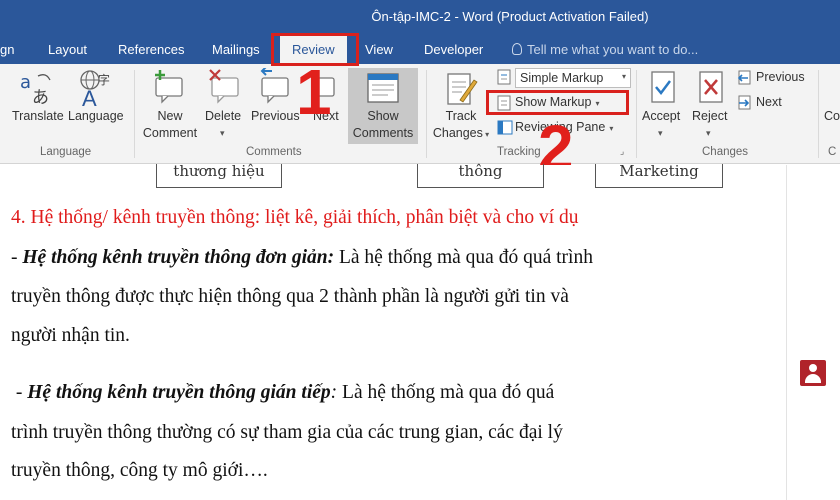 The height and width of the screenshot is (500, 840). What do you see at coordinates (744, 77) in the screenshot?
I see `previous-change-icon` at bounding box center [744, 77].